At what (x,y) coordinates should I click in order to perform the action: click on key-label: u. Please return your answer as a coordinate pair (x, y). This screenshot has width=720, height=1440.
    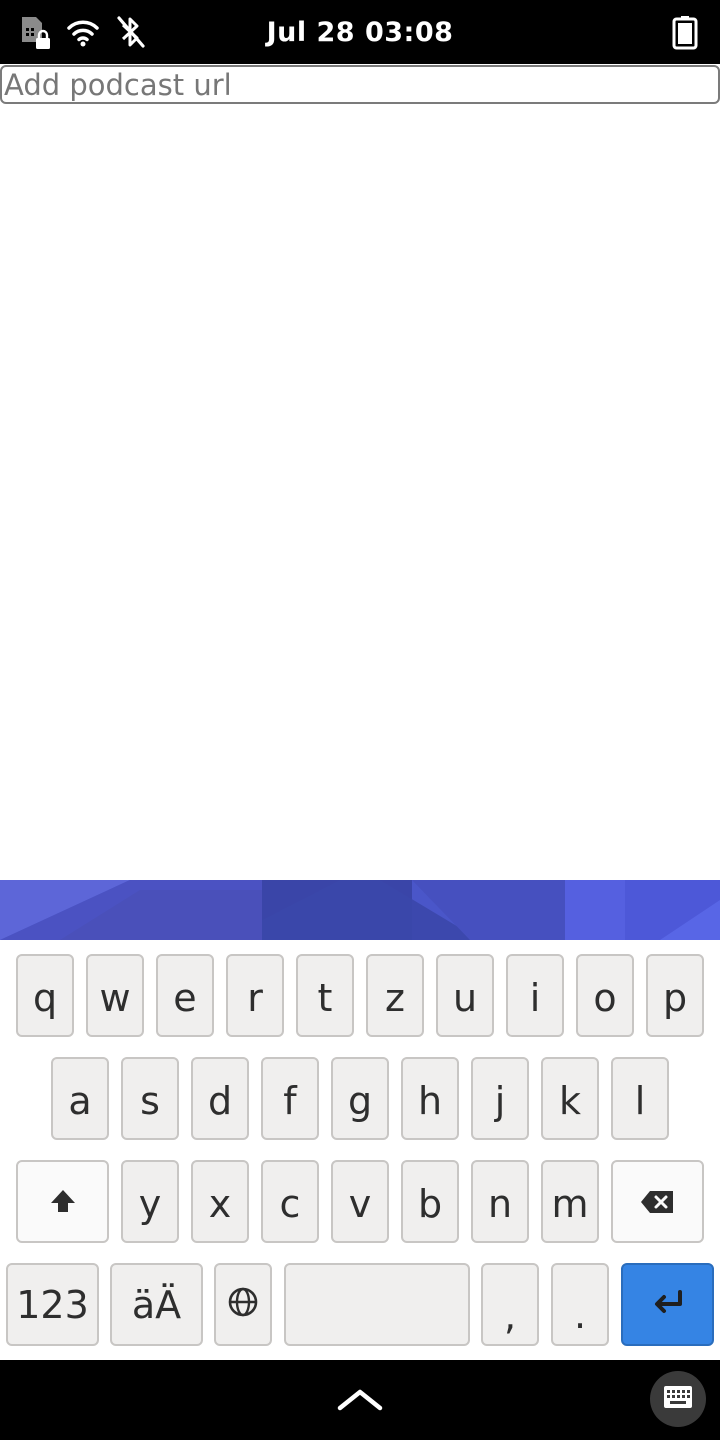
    Looking at the image, I should click on (465, 997).